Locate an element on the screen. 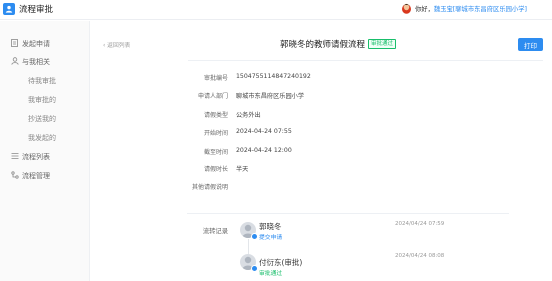 The height and width of the screenshot is (281, 552). sidebar-item-label: 流程管理 is located at coordinates (36, 176).